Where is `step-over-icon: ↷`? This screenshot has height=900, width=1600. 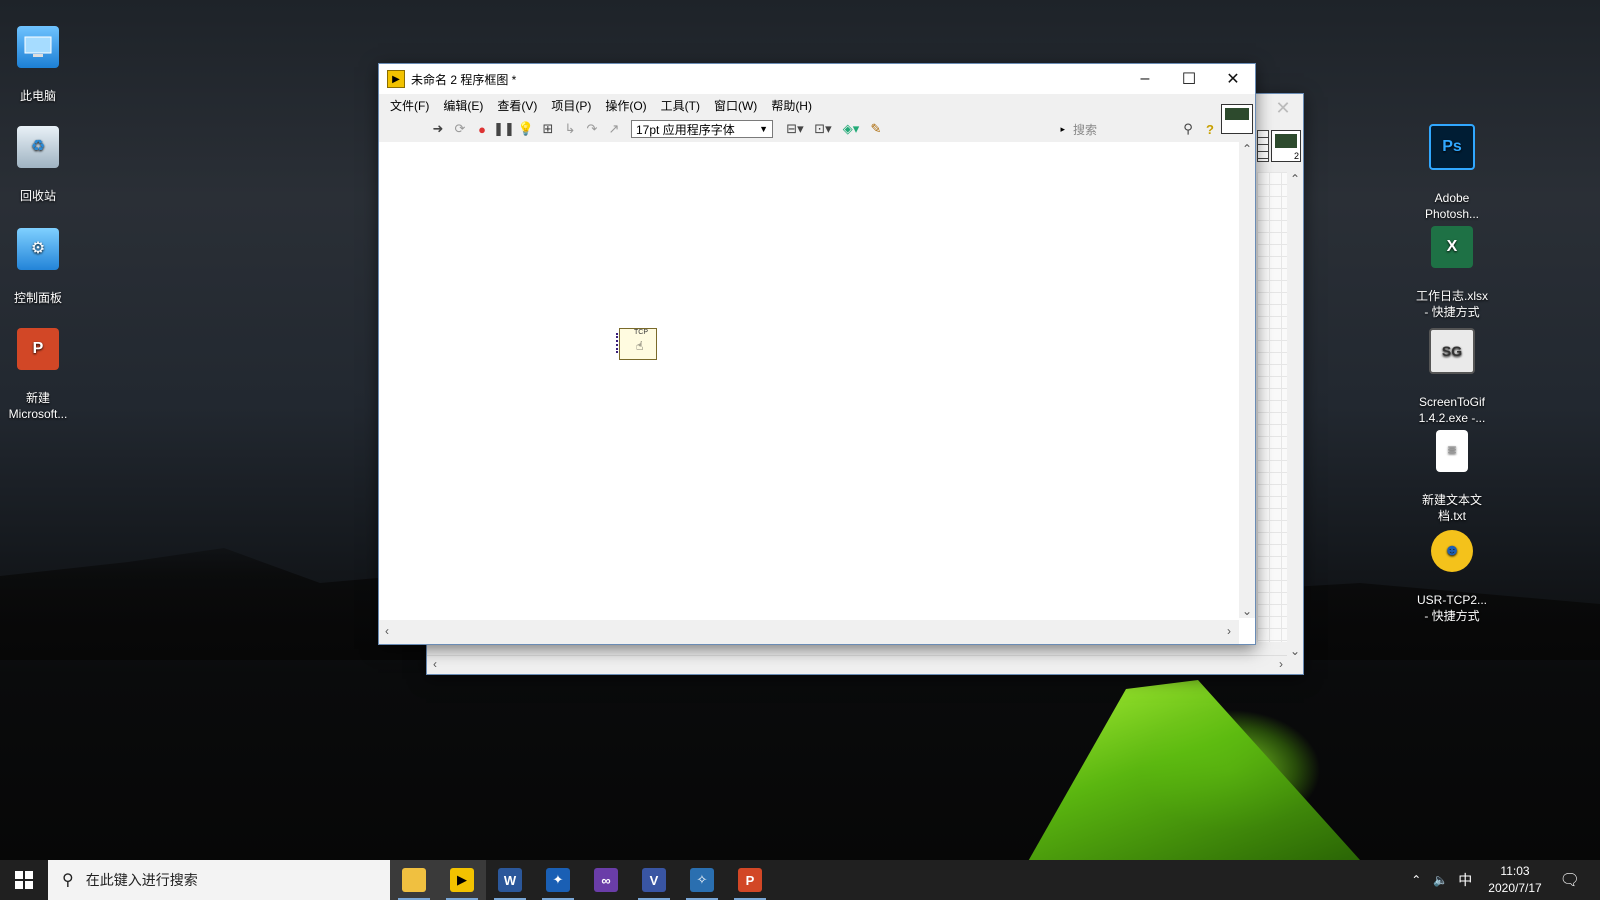
step-over-icon: ↷ is located at coordinates (592, 129).